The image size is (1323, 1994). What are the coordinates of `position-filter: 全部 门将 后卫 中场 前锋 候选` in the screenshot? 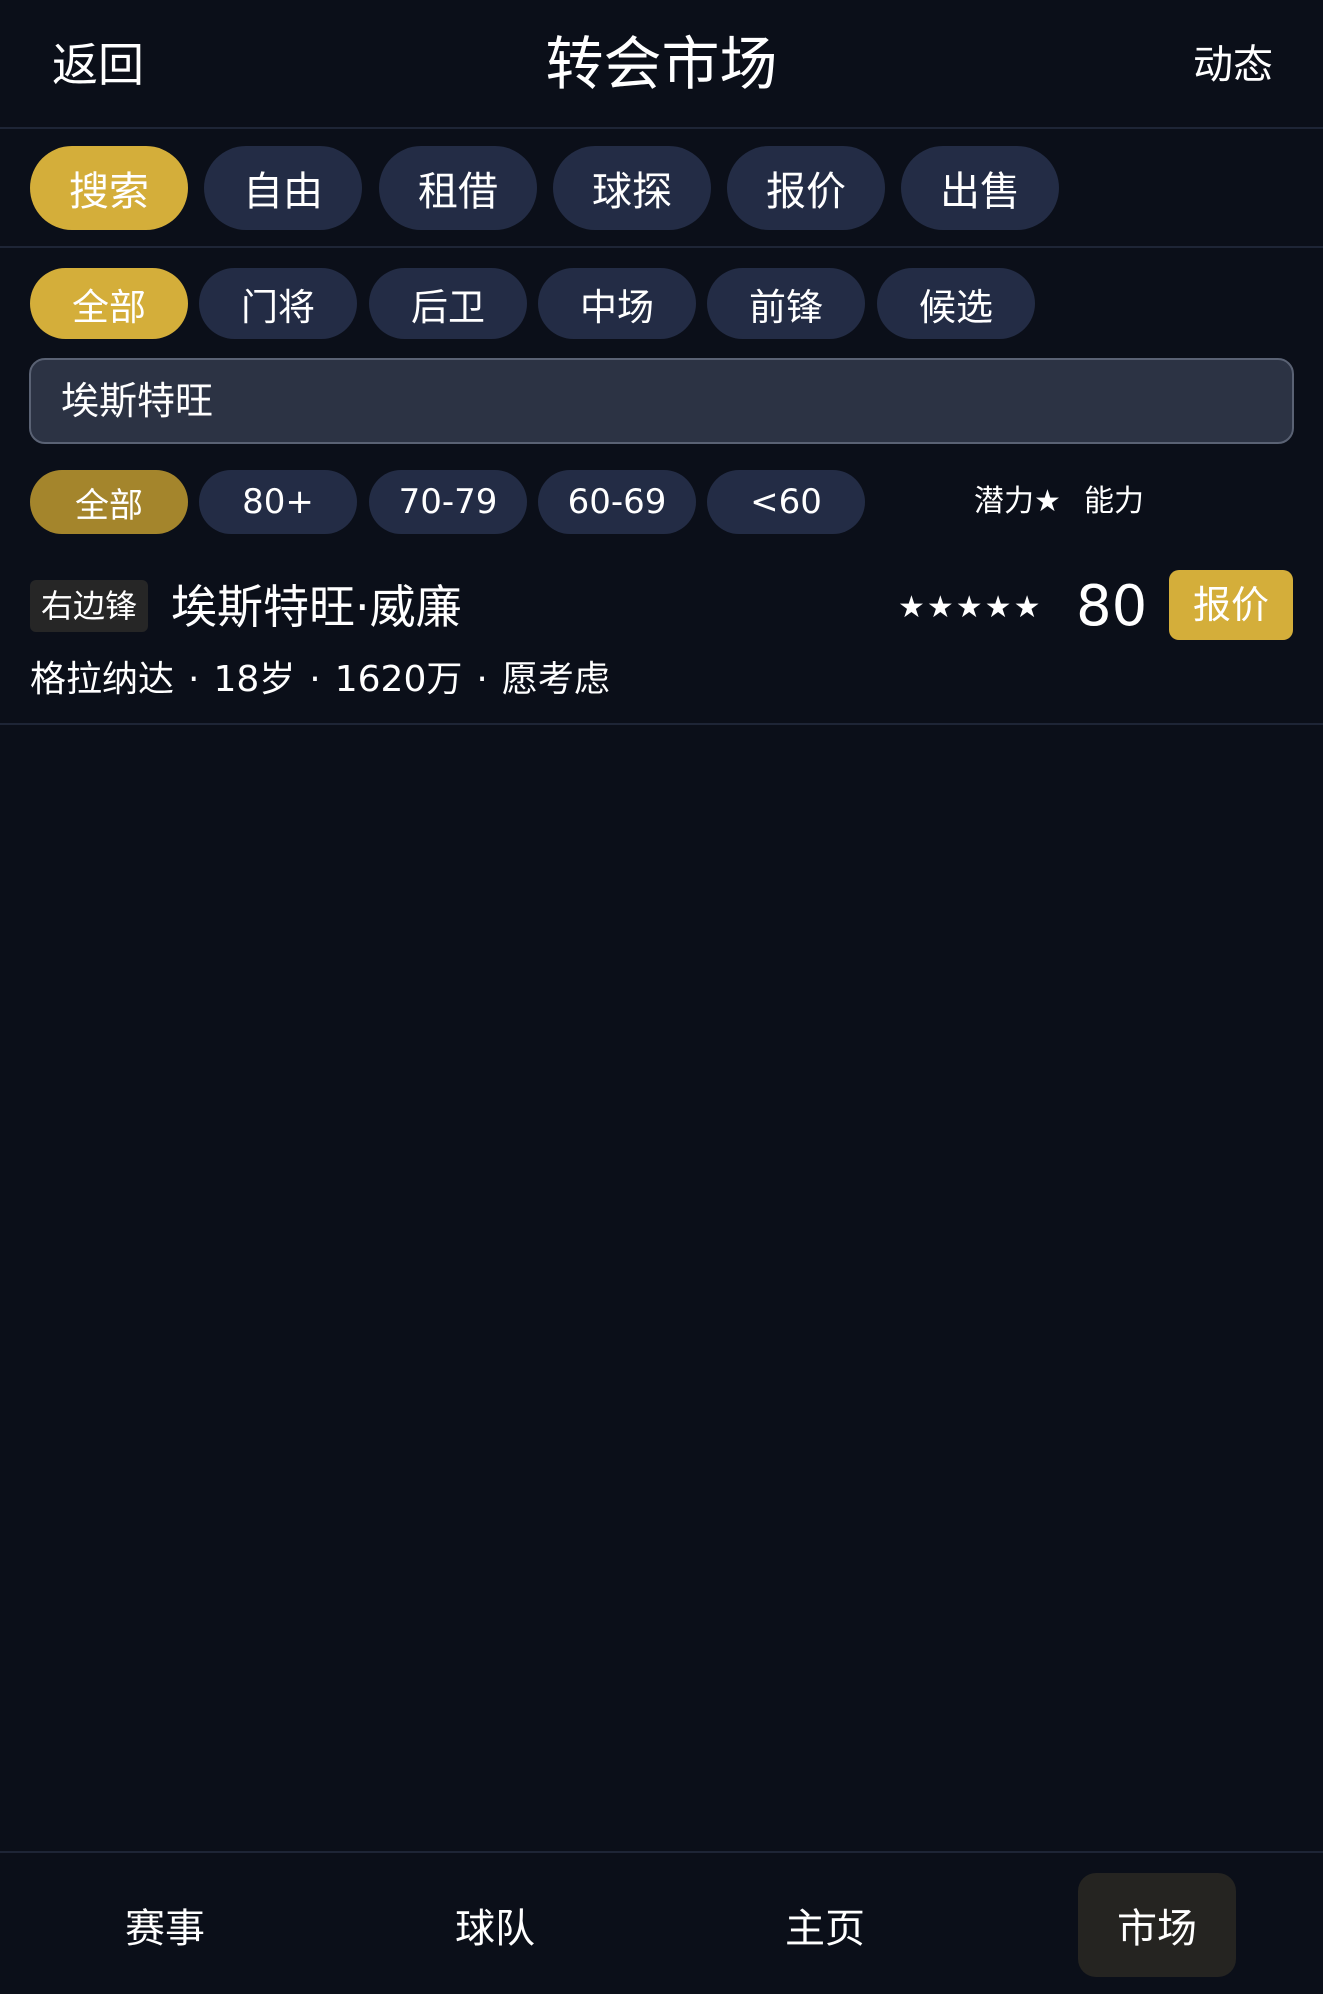 It's located at (661, 304).